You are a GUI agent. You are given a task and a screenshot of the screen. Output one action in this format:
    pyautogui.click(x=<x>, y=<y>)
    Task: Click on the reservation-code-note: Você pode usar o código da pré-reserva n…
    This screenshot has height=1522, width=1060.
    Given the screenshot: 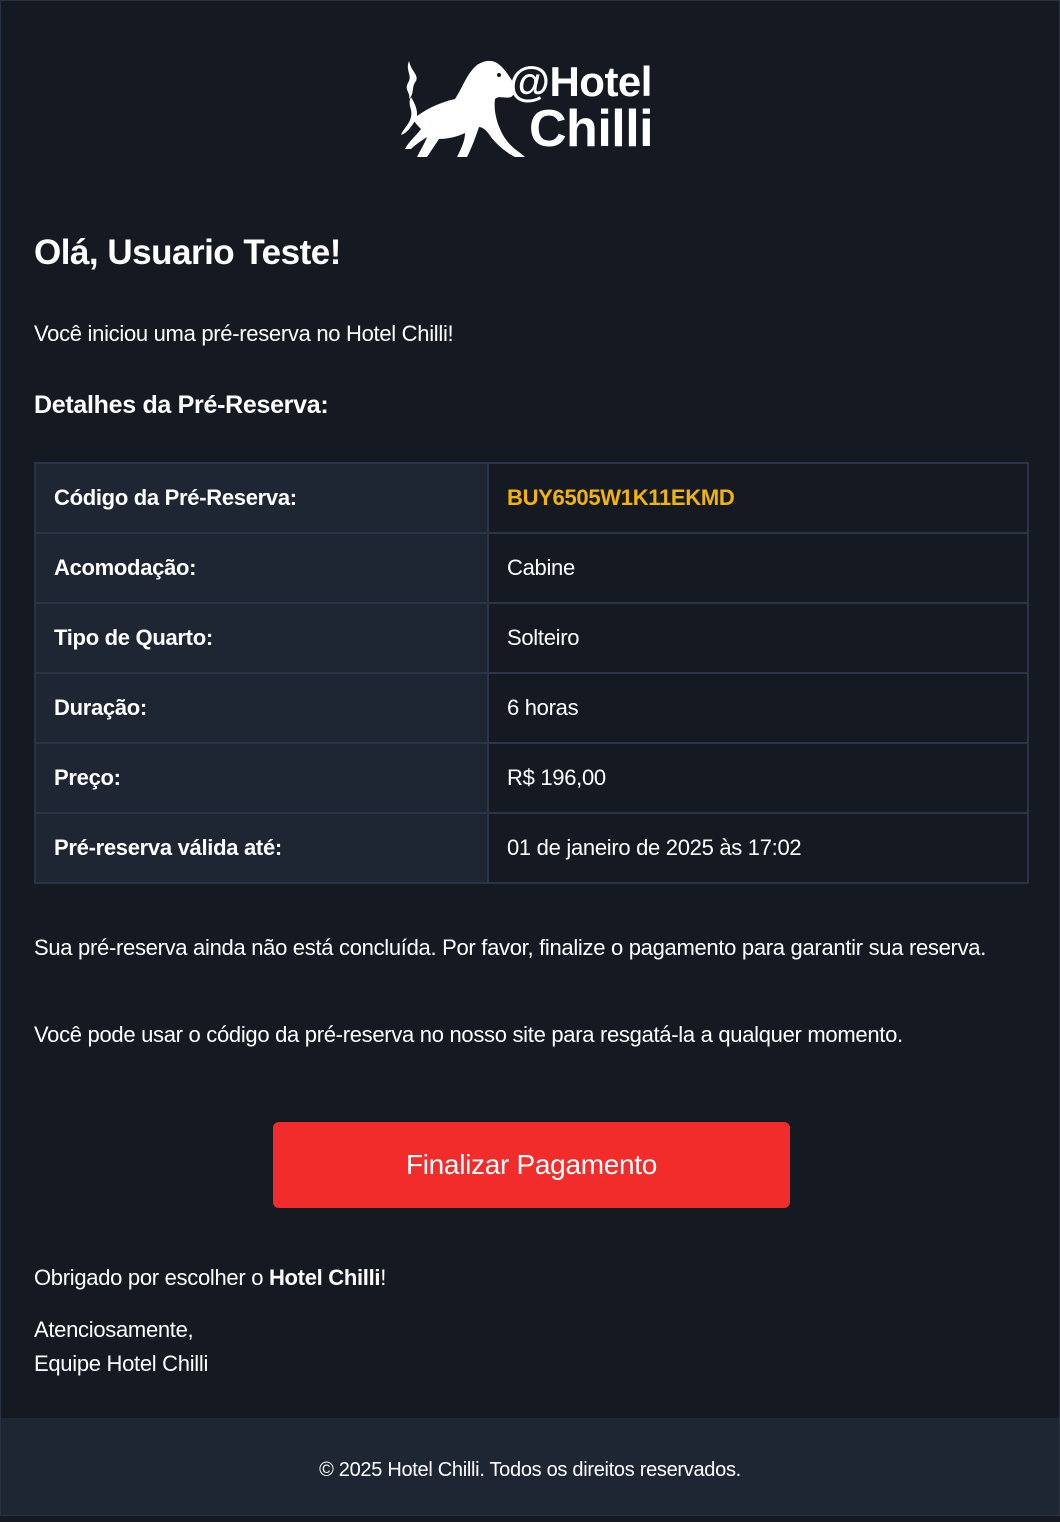 What is the action you would take?
    pyautogui.click(x=468, y=1034)
    